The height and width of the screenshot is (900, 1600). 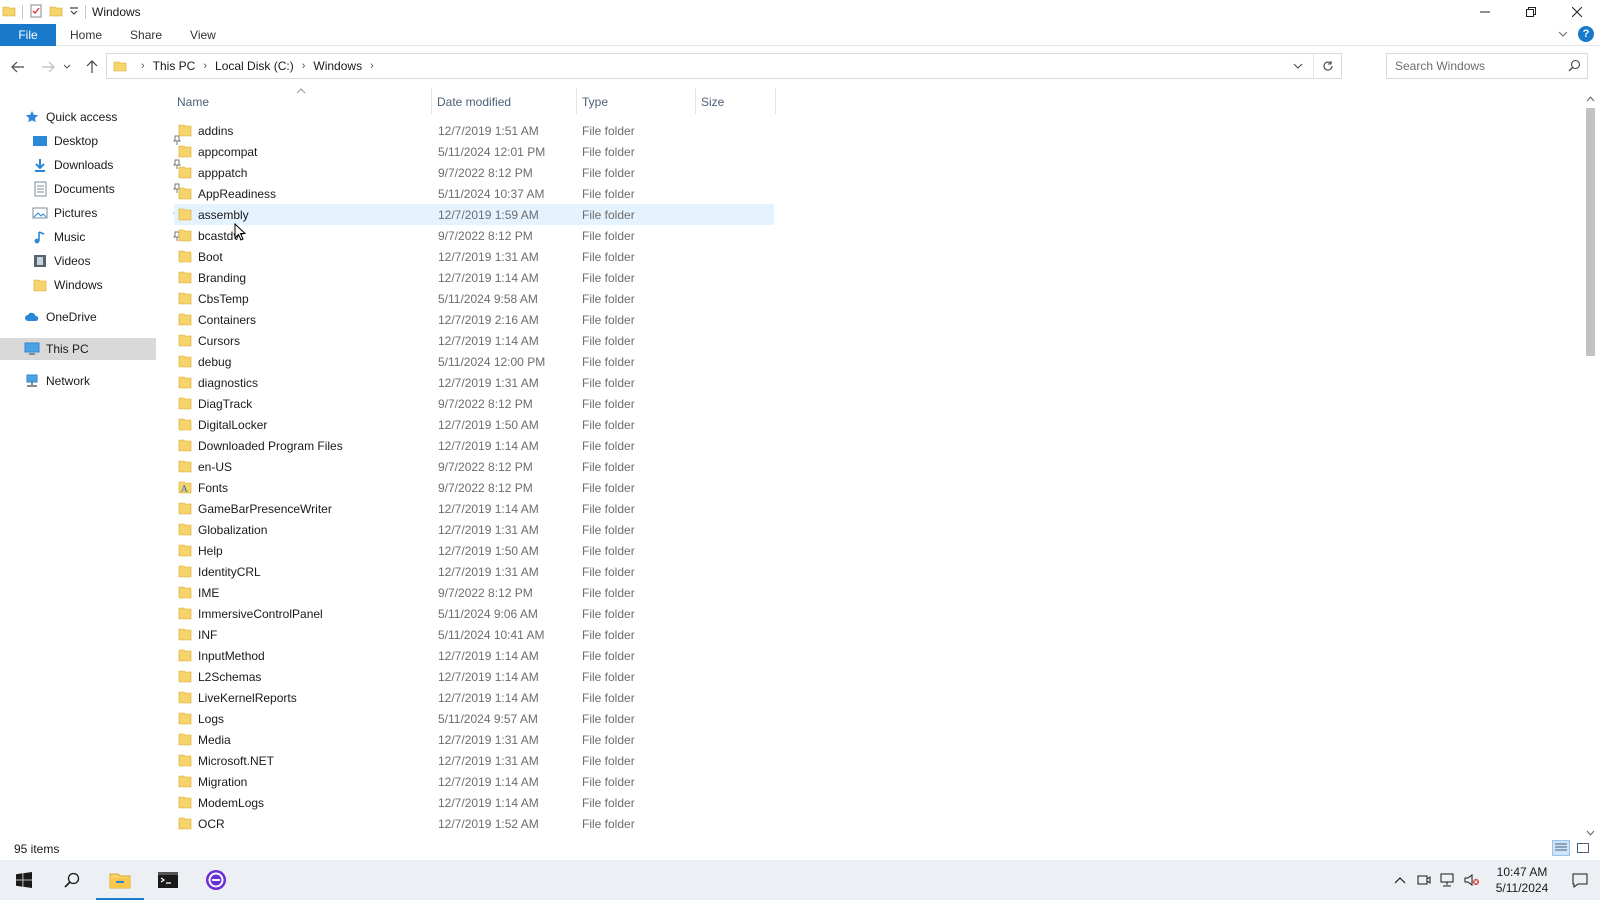 What do you see at coordinates (474, 550) in the screenshot?
I see `file-row: Help 12/7/2019 1:50 AM File folder` at bounding box center [474, 550].